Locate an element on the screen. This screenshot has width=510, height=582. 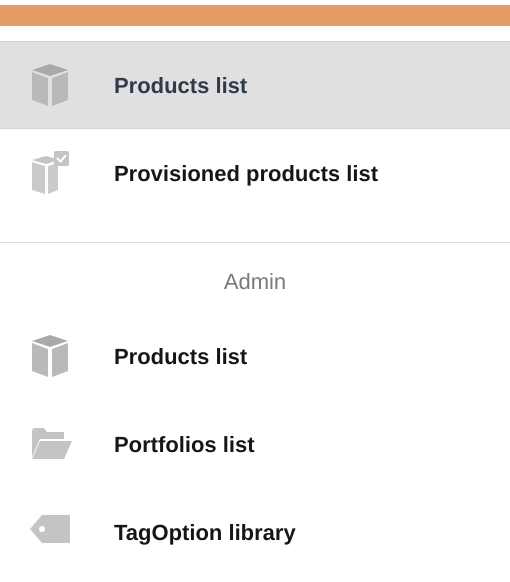
nav-item-label: TagOption library is located at coordinates (205, 532).